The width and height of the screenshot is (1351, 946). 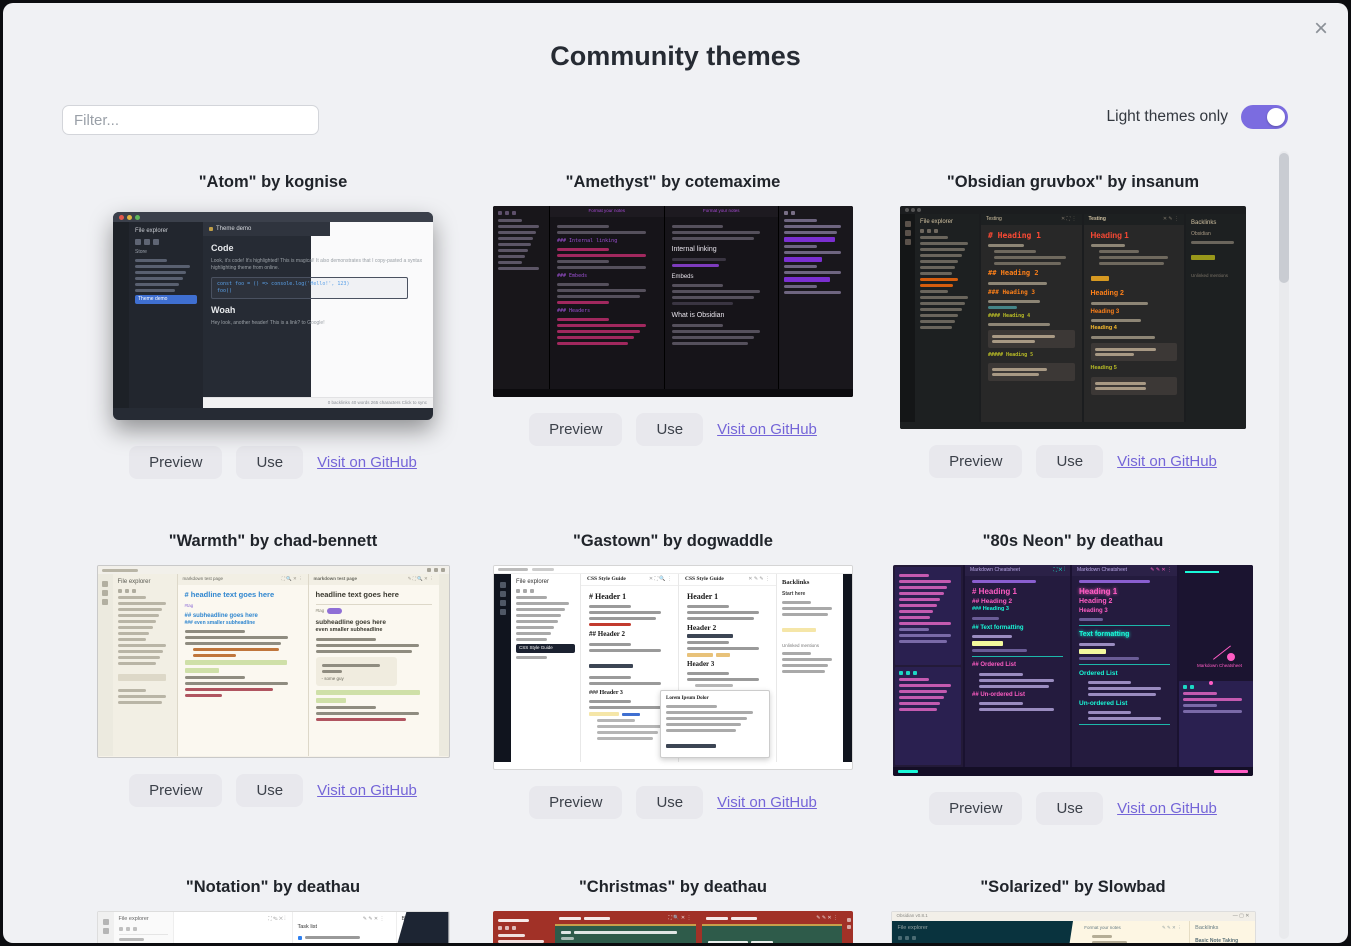 What do you see at coordinates (772, 918) in the screenshot?
I see `mock-tab: ✎ ✎ ✕ ⋮` at bounding box center [772, 918].